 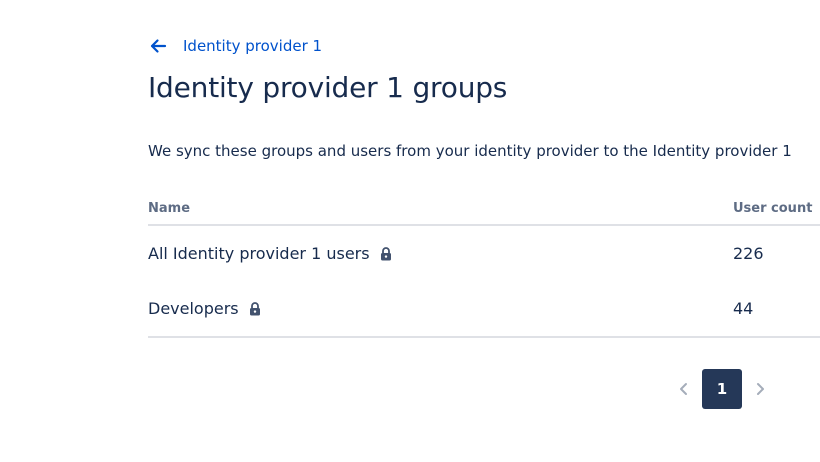 I want to click on page-title: Identity provider 1 groups, so click(x=328, y=87).